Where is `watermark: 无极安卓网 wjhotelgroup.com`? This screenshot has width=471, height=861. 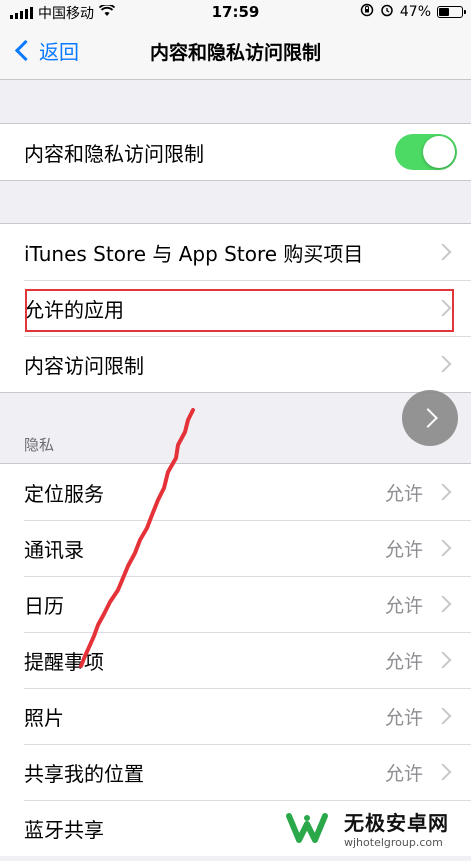
watermark: 无极安卓网 wjhotelgroup.com is located at coordinates (363, 828).